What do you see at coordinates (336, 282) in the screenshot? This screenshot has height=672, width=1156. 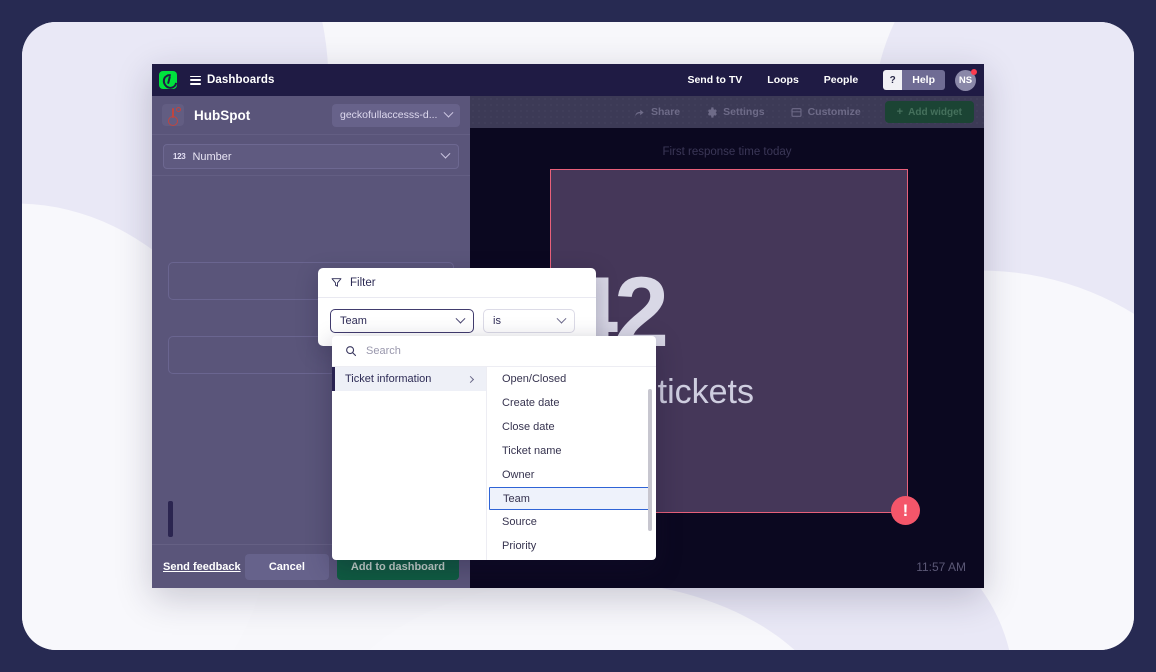 I see `filter-funnel-icon` at bounding box center [336, 282].